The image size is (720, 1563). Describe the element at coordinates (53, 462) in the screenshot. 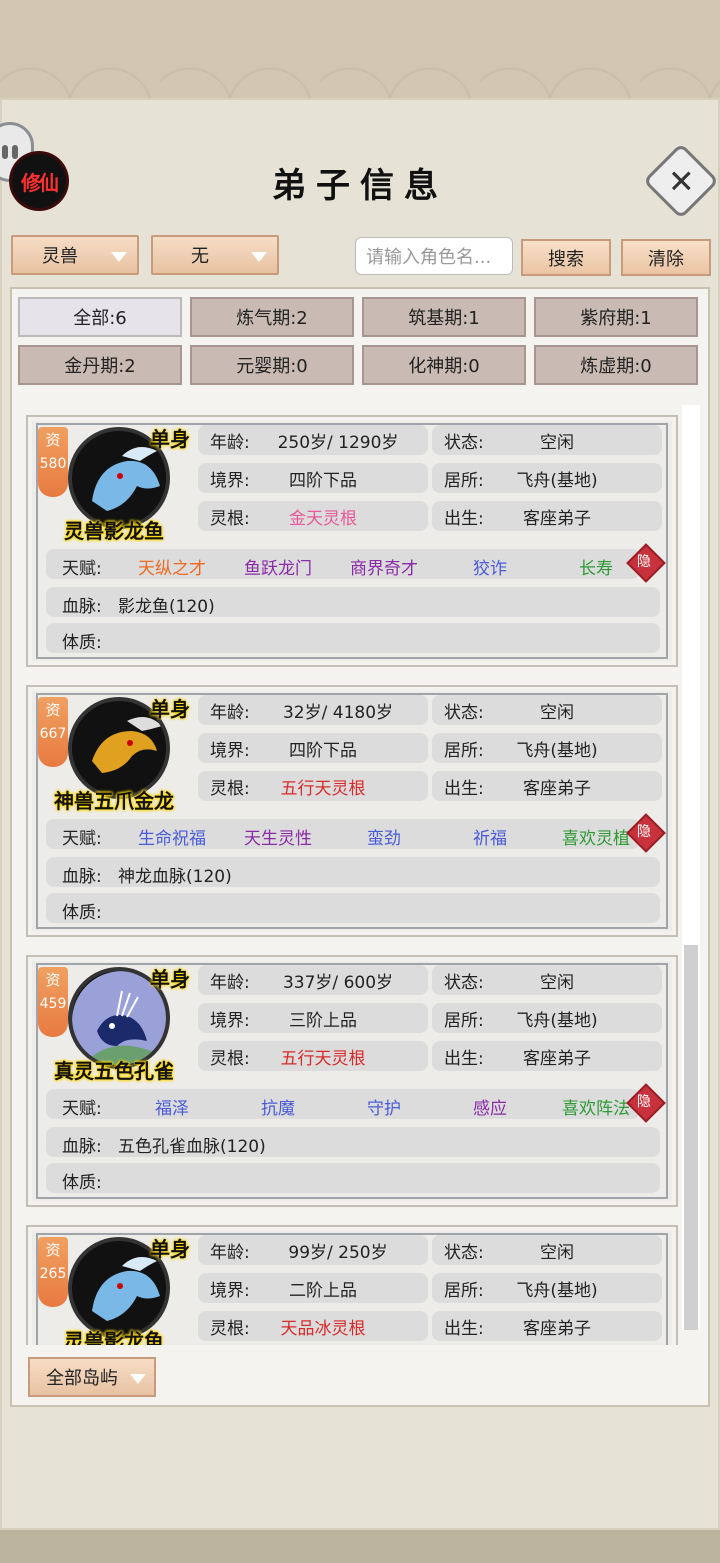

I see `aptitude-badge: 资 580` at that location.